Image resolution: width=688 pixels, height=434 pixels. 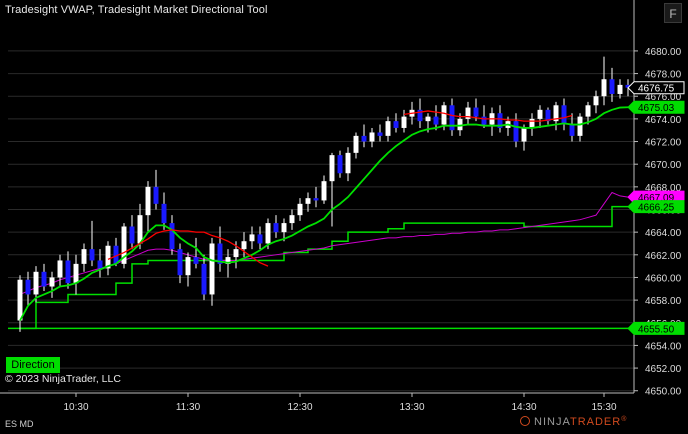 I want to click on instrument-label: ES MD, so click(x=19, y=424).